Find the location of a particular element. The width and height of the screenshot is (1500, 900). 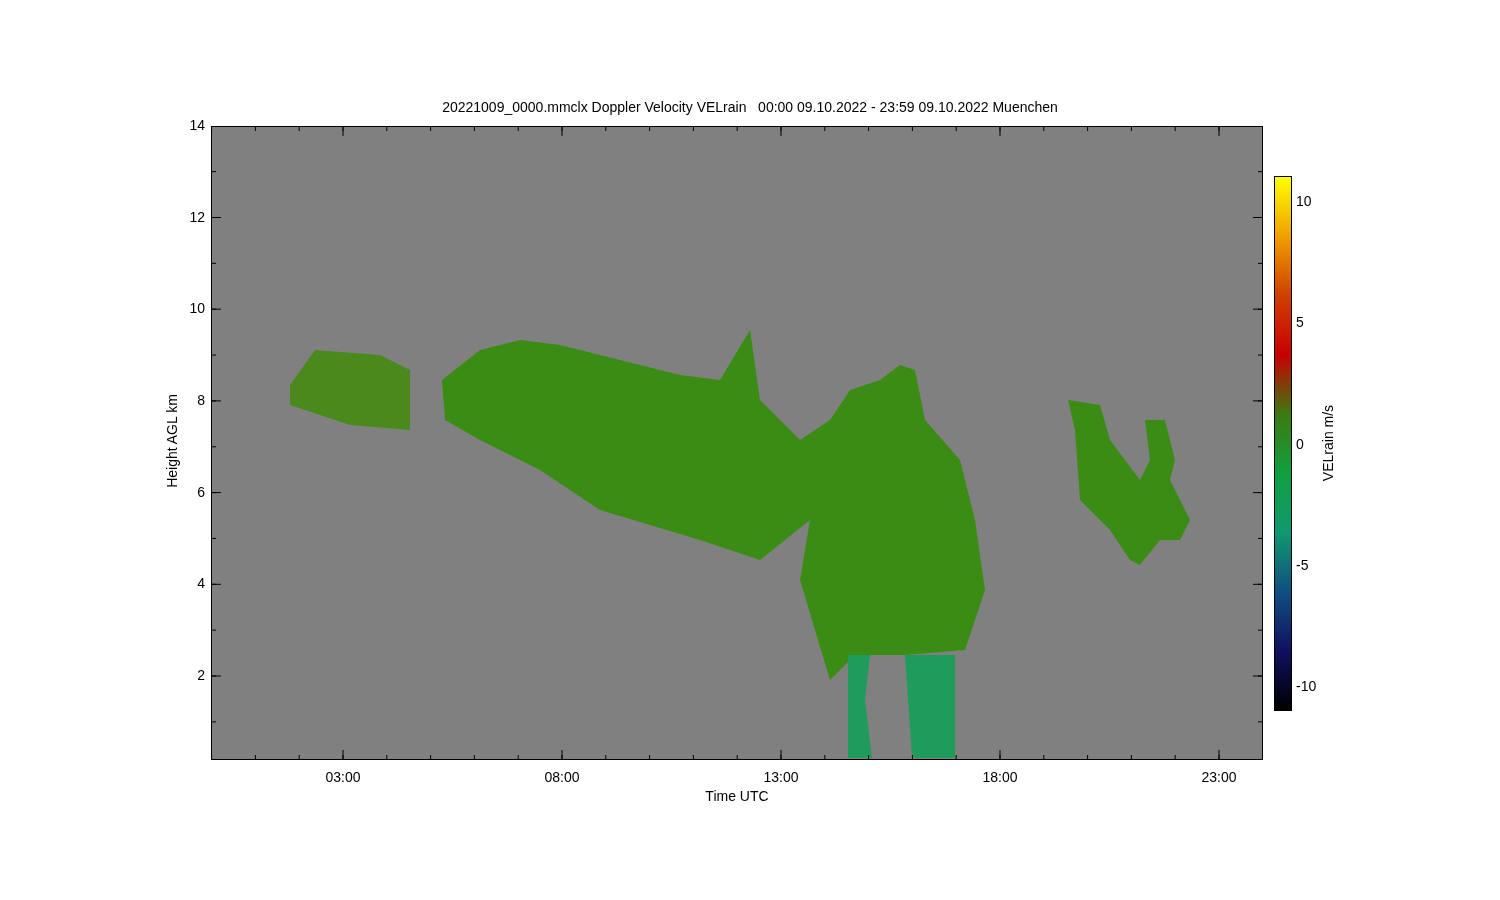

y-tick-label: 14 is located at coordinates (196, 124).